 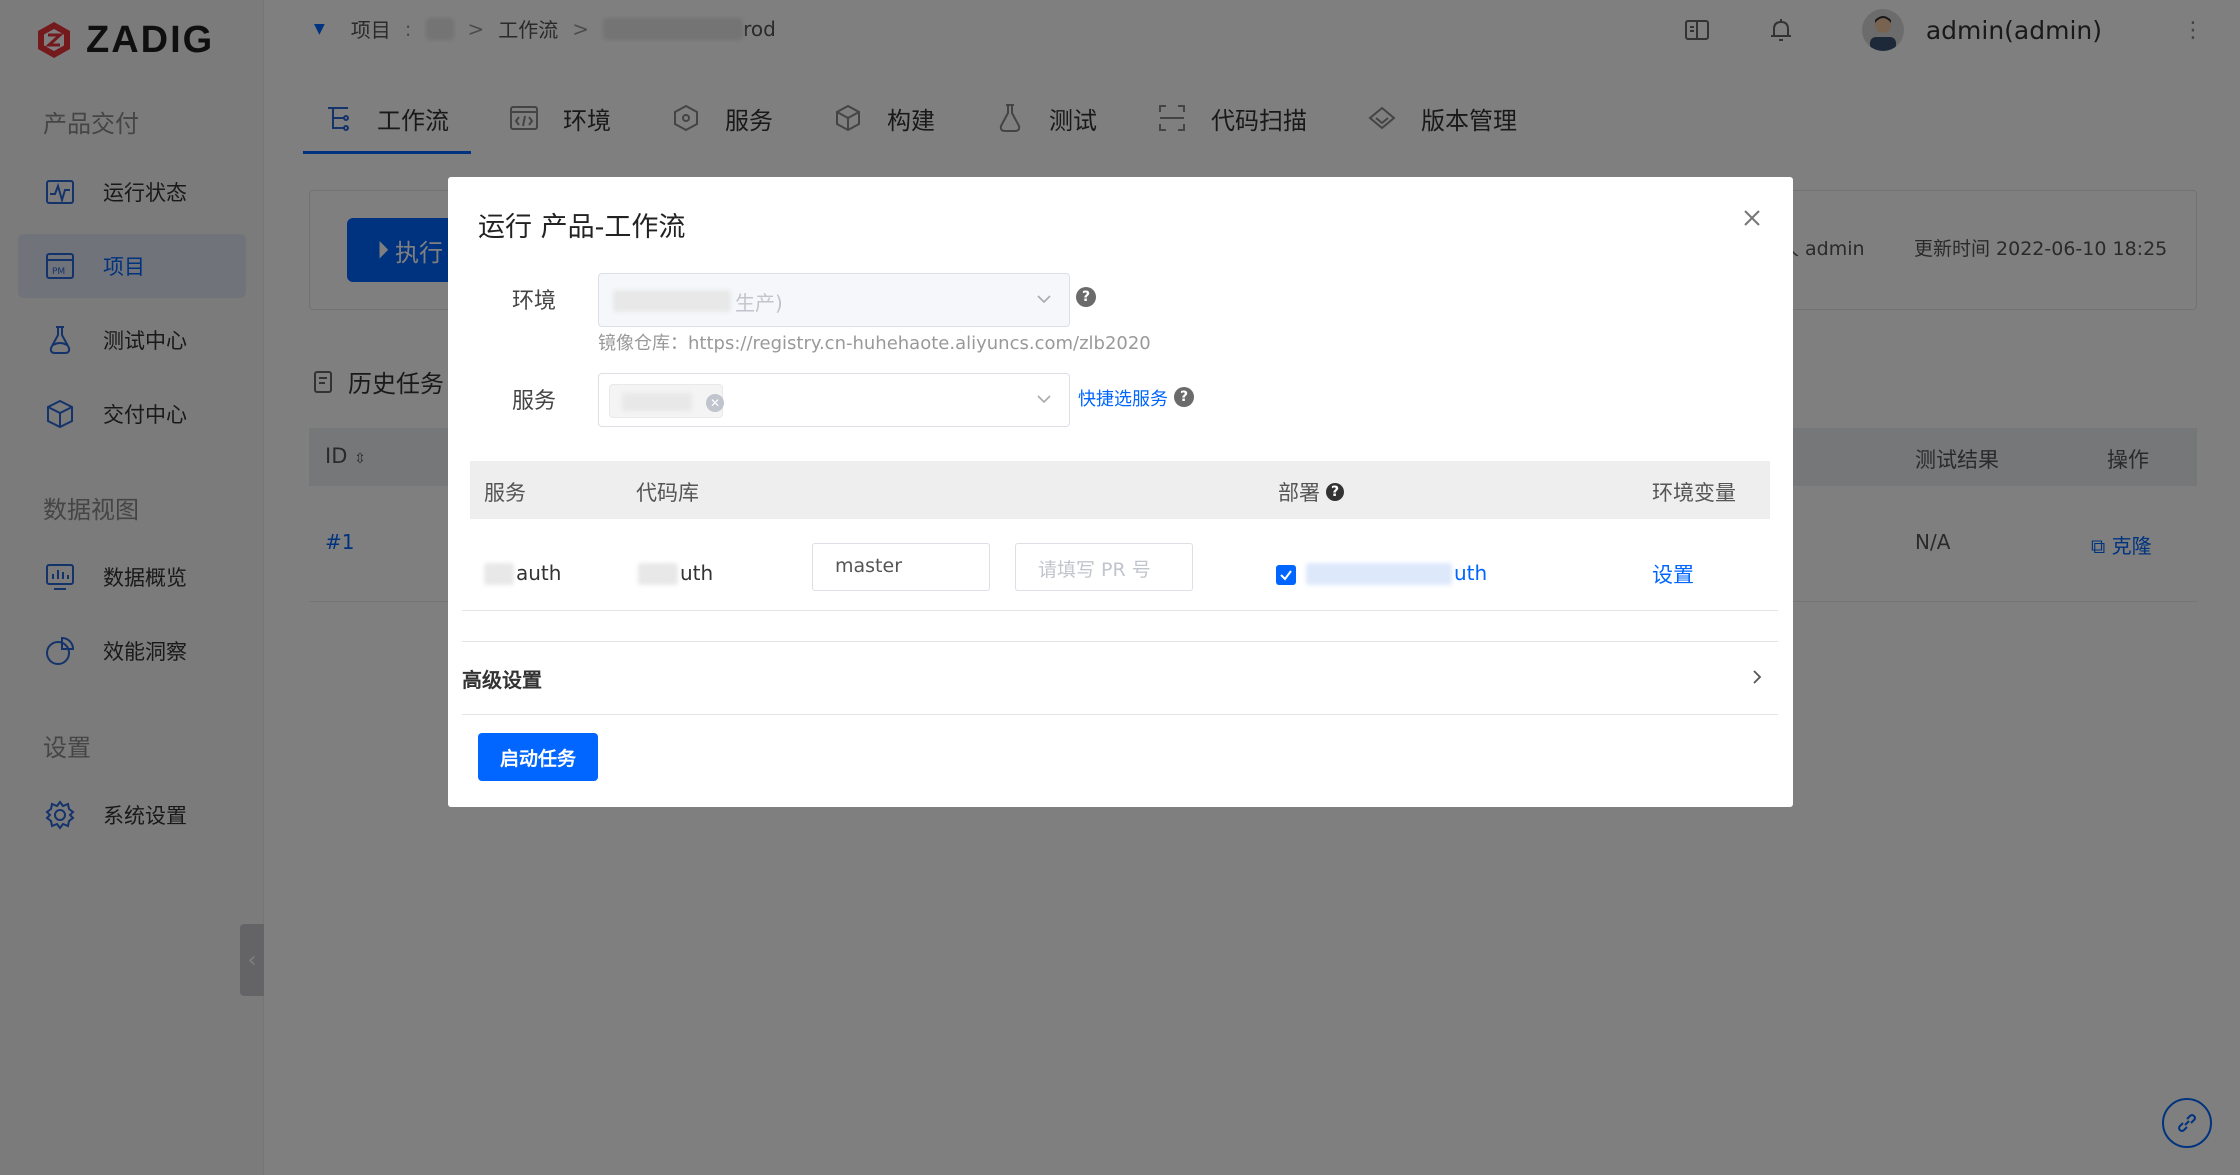 I want to click on env-label: 环境, so click(x=534, y=301).